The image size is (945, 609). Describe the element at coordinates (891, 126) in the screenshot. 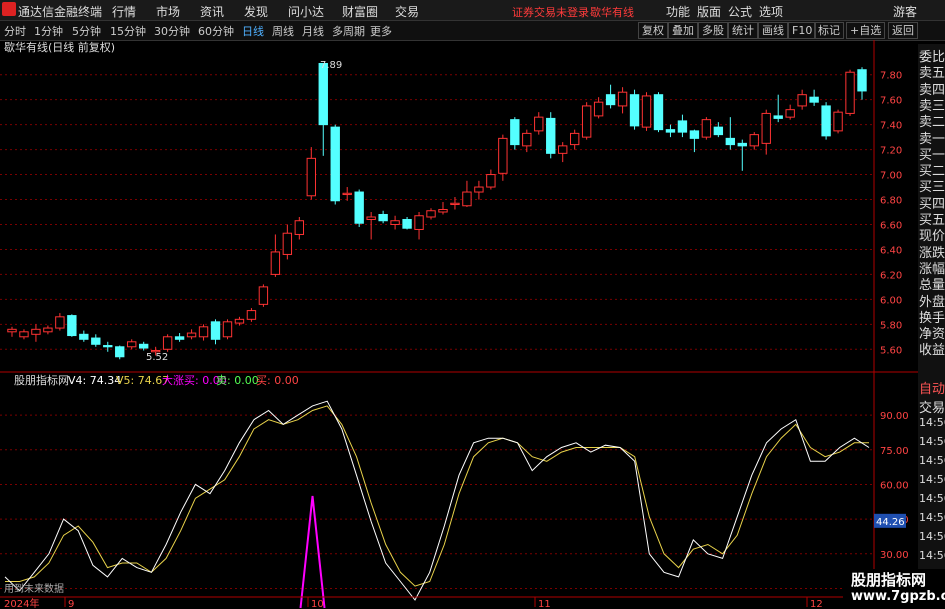

I see `price-tick-label: 7.40` at that location.